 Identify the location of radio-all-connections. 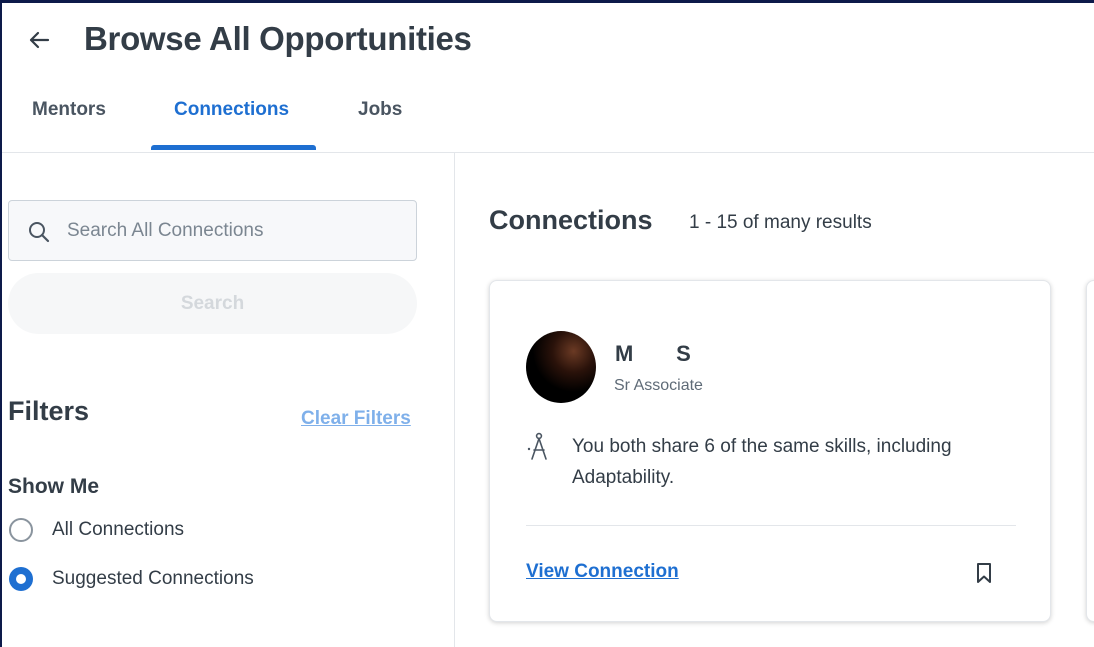
(21, 530).